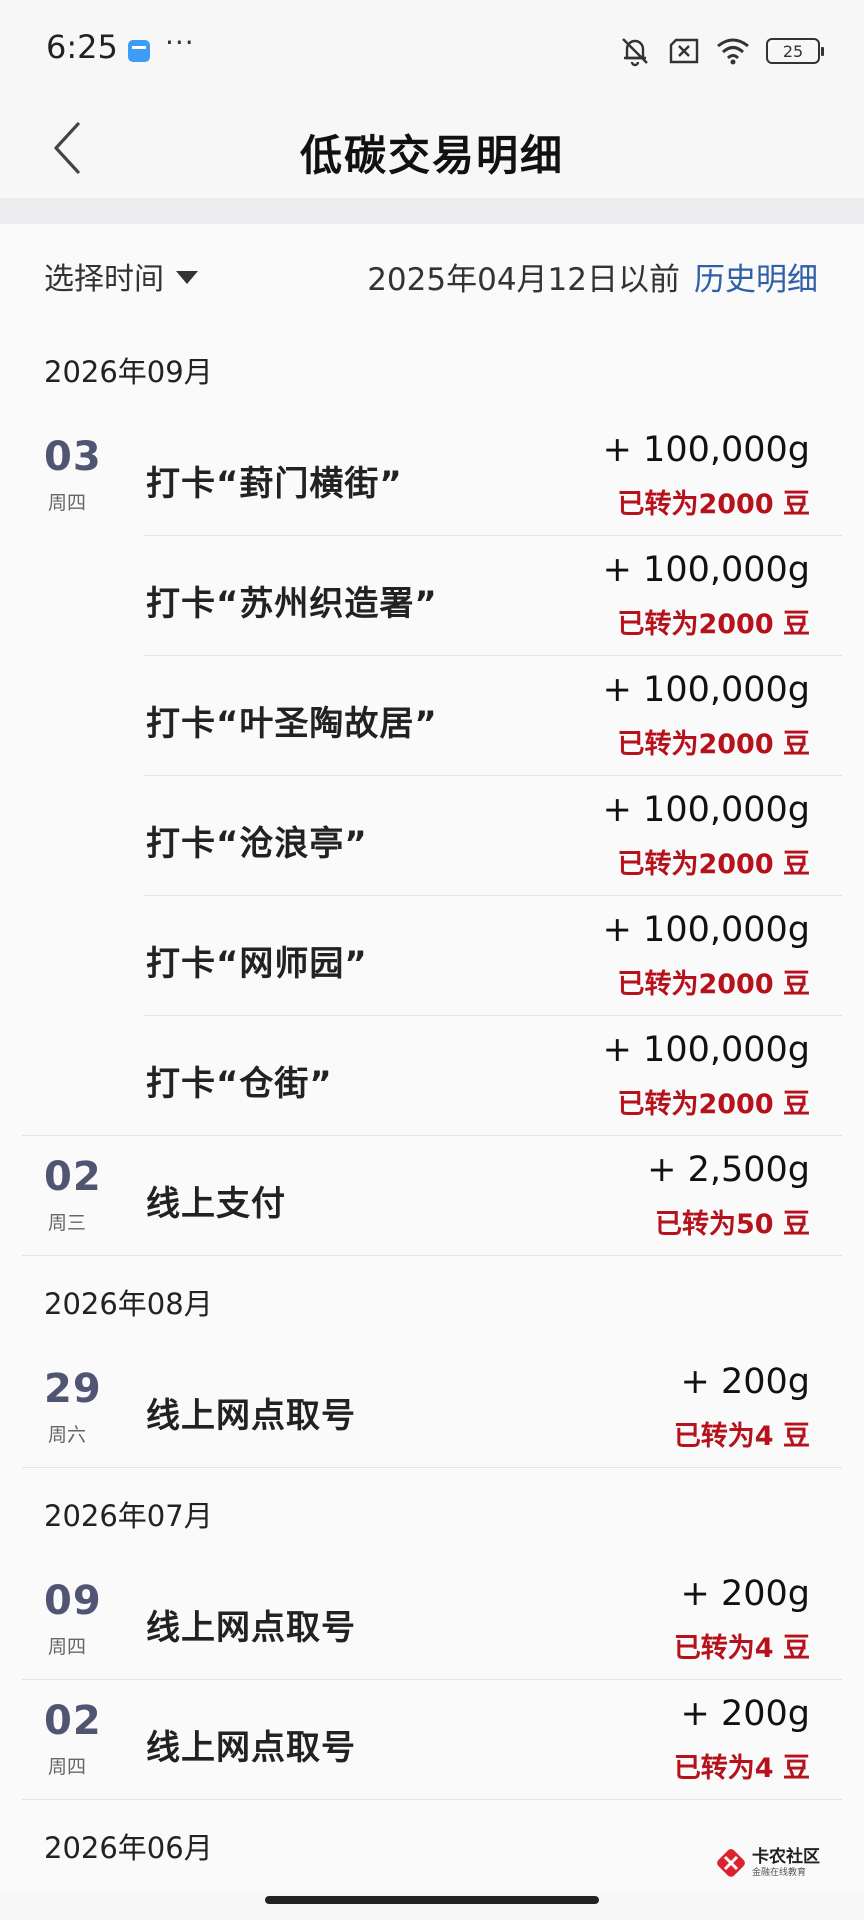 The image size is (864, 1920). I want to click on wifi-icon, so click(733, 51).